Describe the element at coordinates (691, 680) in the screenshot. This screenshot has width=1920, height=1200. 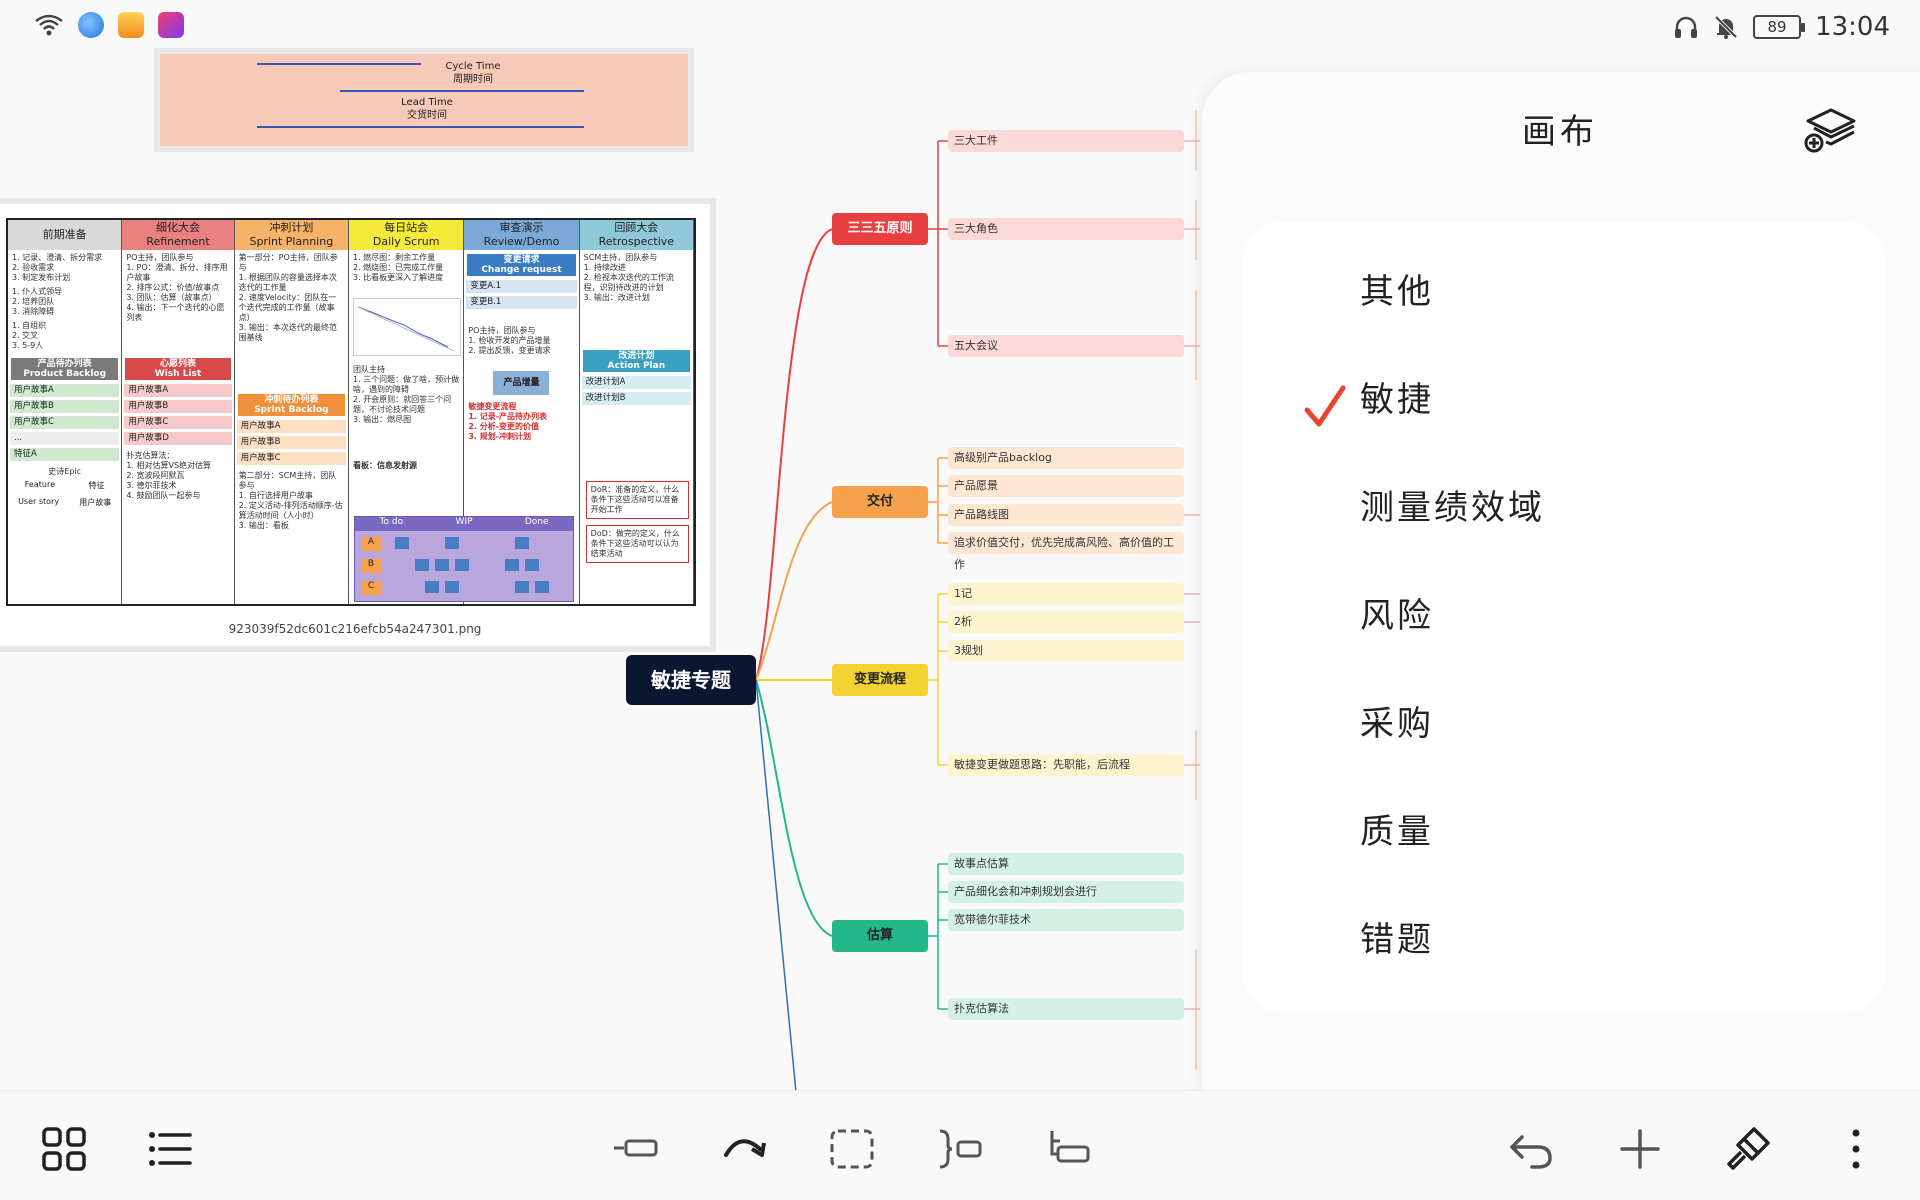
I see `root-topic: 敏捷专题` at that location.